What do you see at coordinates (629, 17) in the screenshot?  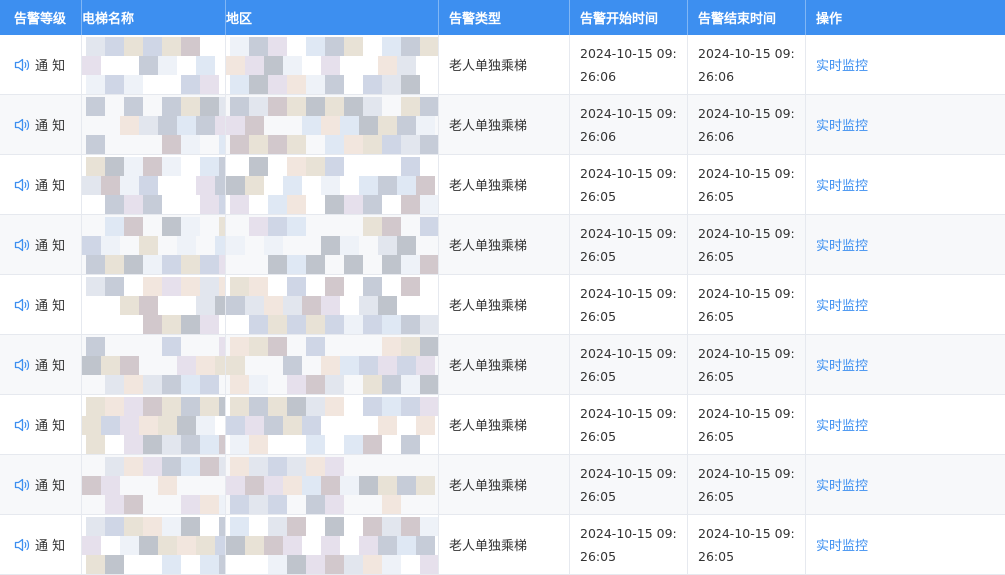 I see `header-start-time: 告警开始时间` at bounding box center [629, 17].